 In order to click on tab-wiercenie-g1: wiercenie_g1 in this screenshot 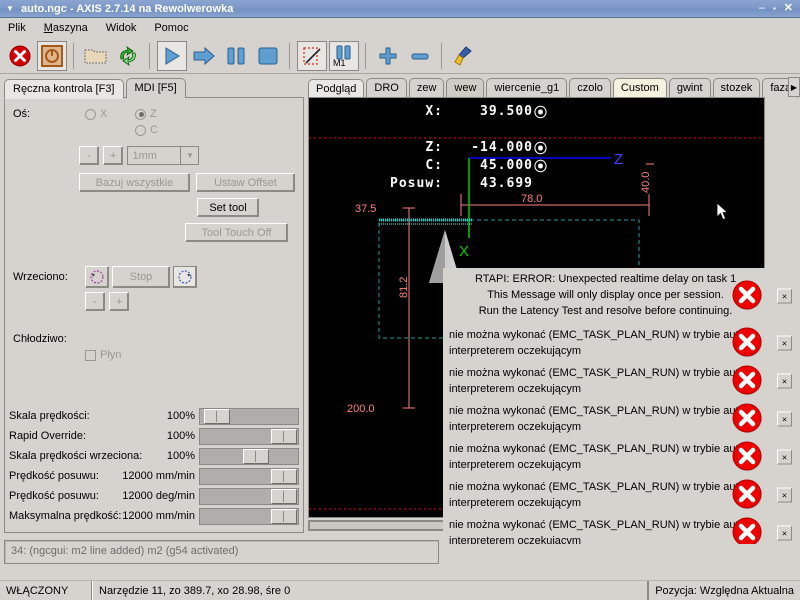, I will do `click(527, 88)`.